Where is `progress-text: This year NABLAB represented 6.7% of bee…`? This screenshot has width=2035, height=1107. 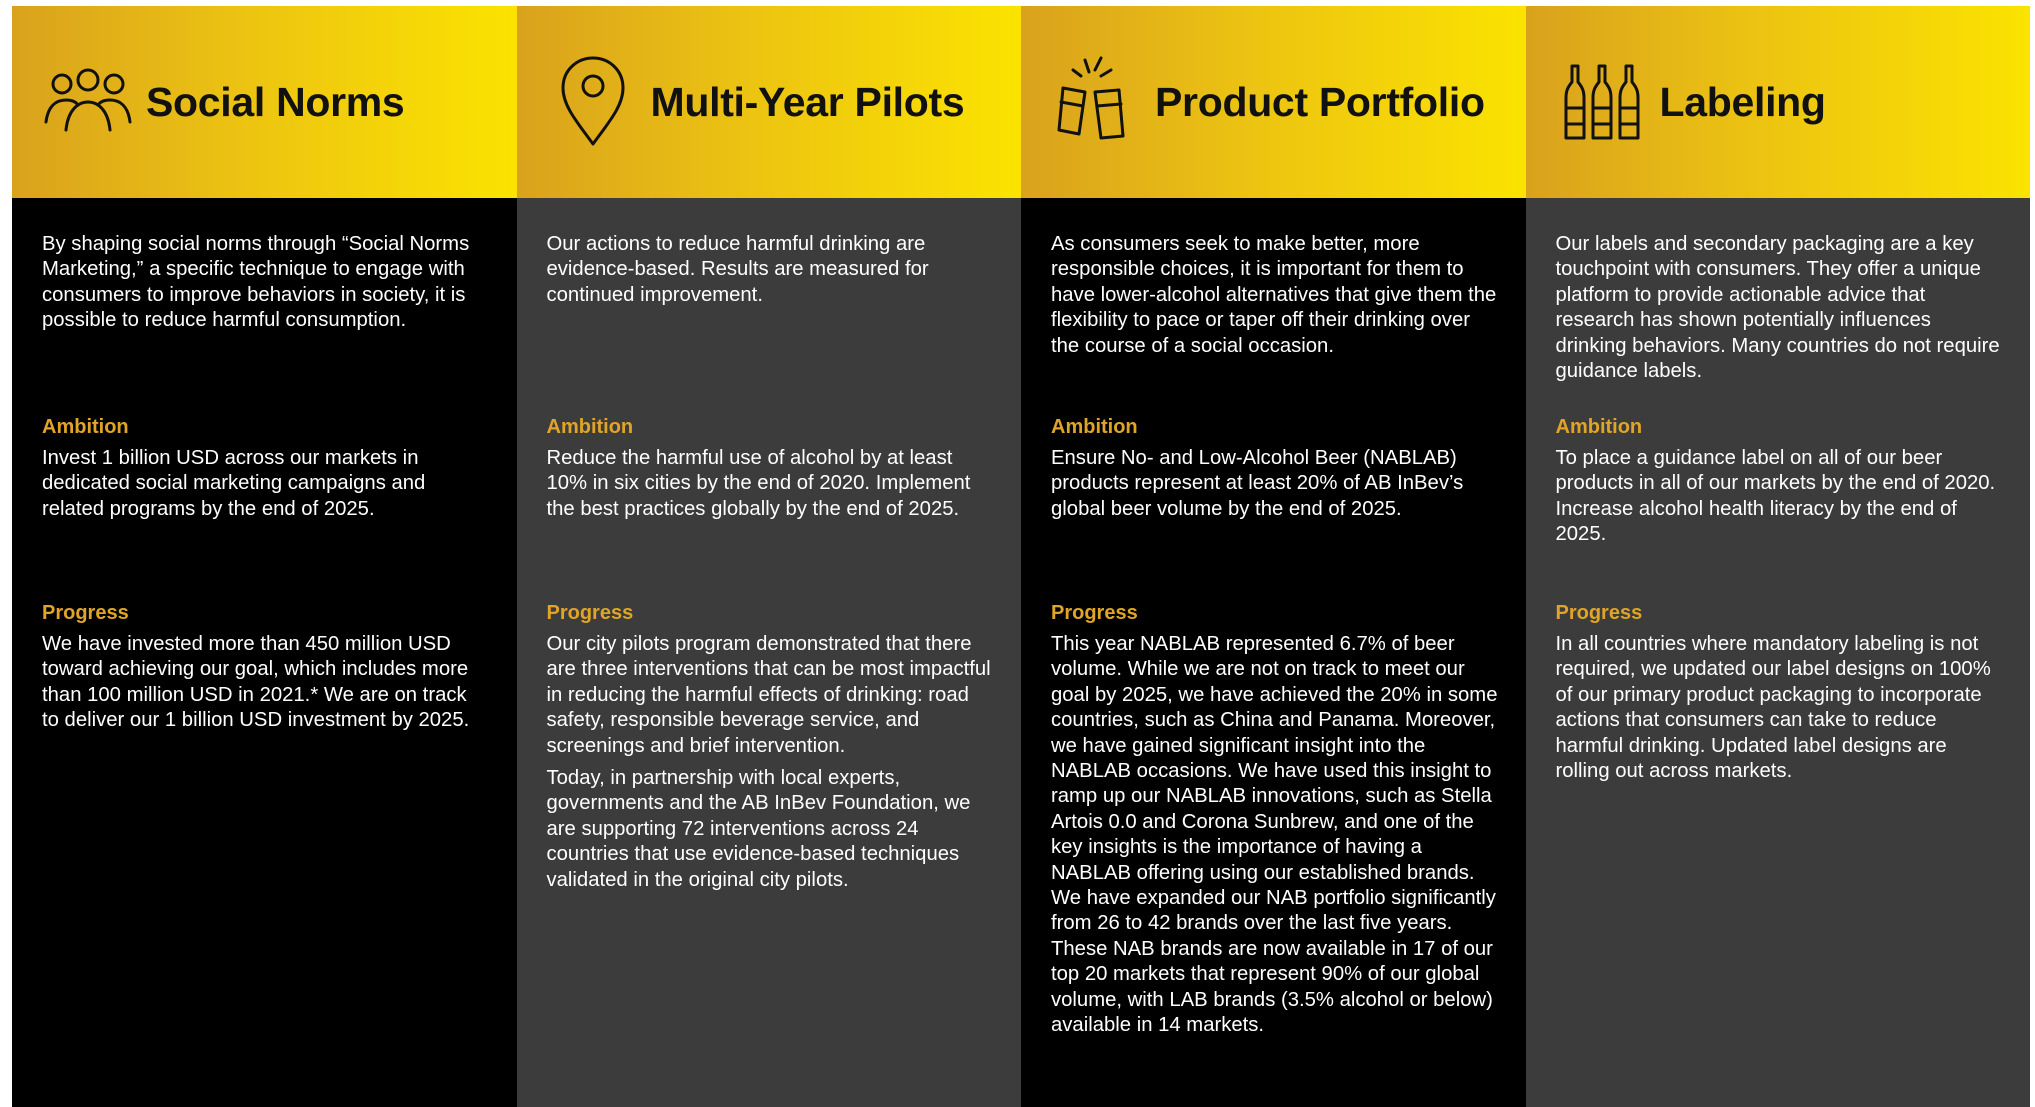 progress-text: This year NABLAB represented 6.7% of bee… is located at coordinates (1274, 835).